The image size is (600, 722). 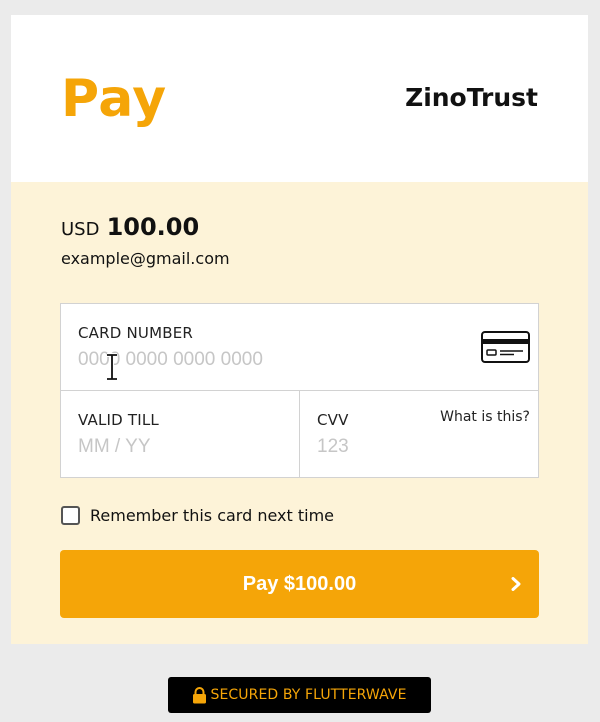 I want to click on secured-badge: SECURED BY FLUTTERWAVE, so click(x=299, y=695).